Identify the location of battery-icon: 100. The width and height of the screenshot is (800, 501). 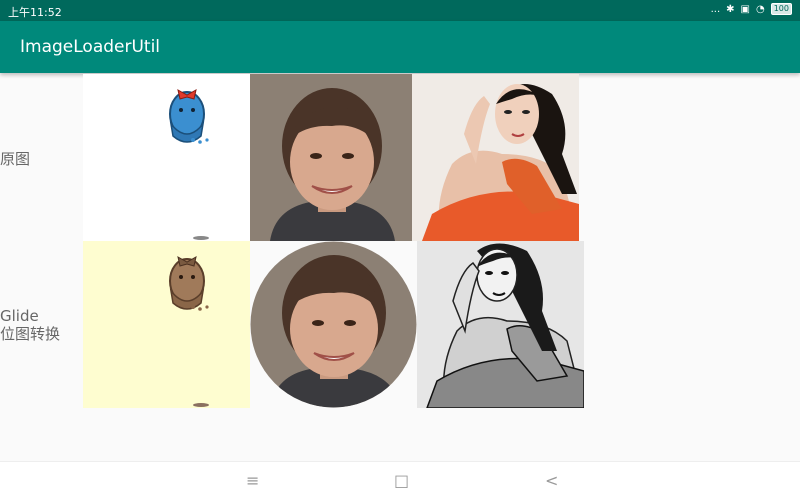
(781, 9).